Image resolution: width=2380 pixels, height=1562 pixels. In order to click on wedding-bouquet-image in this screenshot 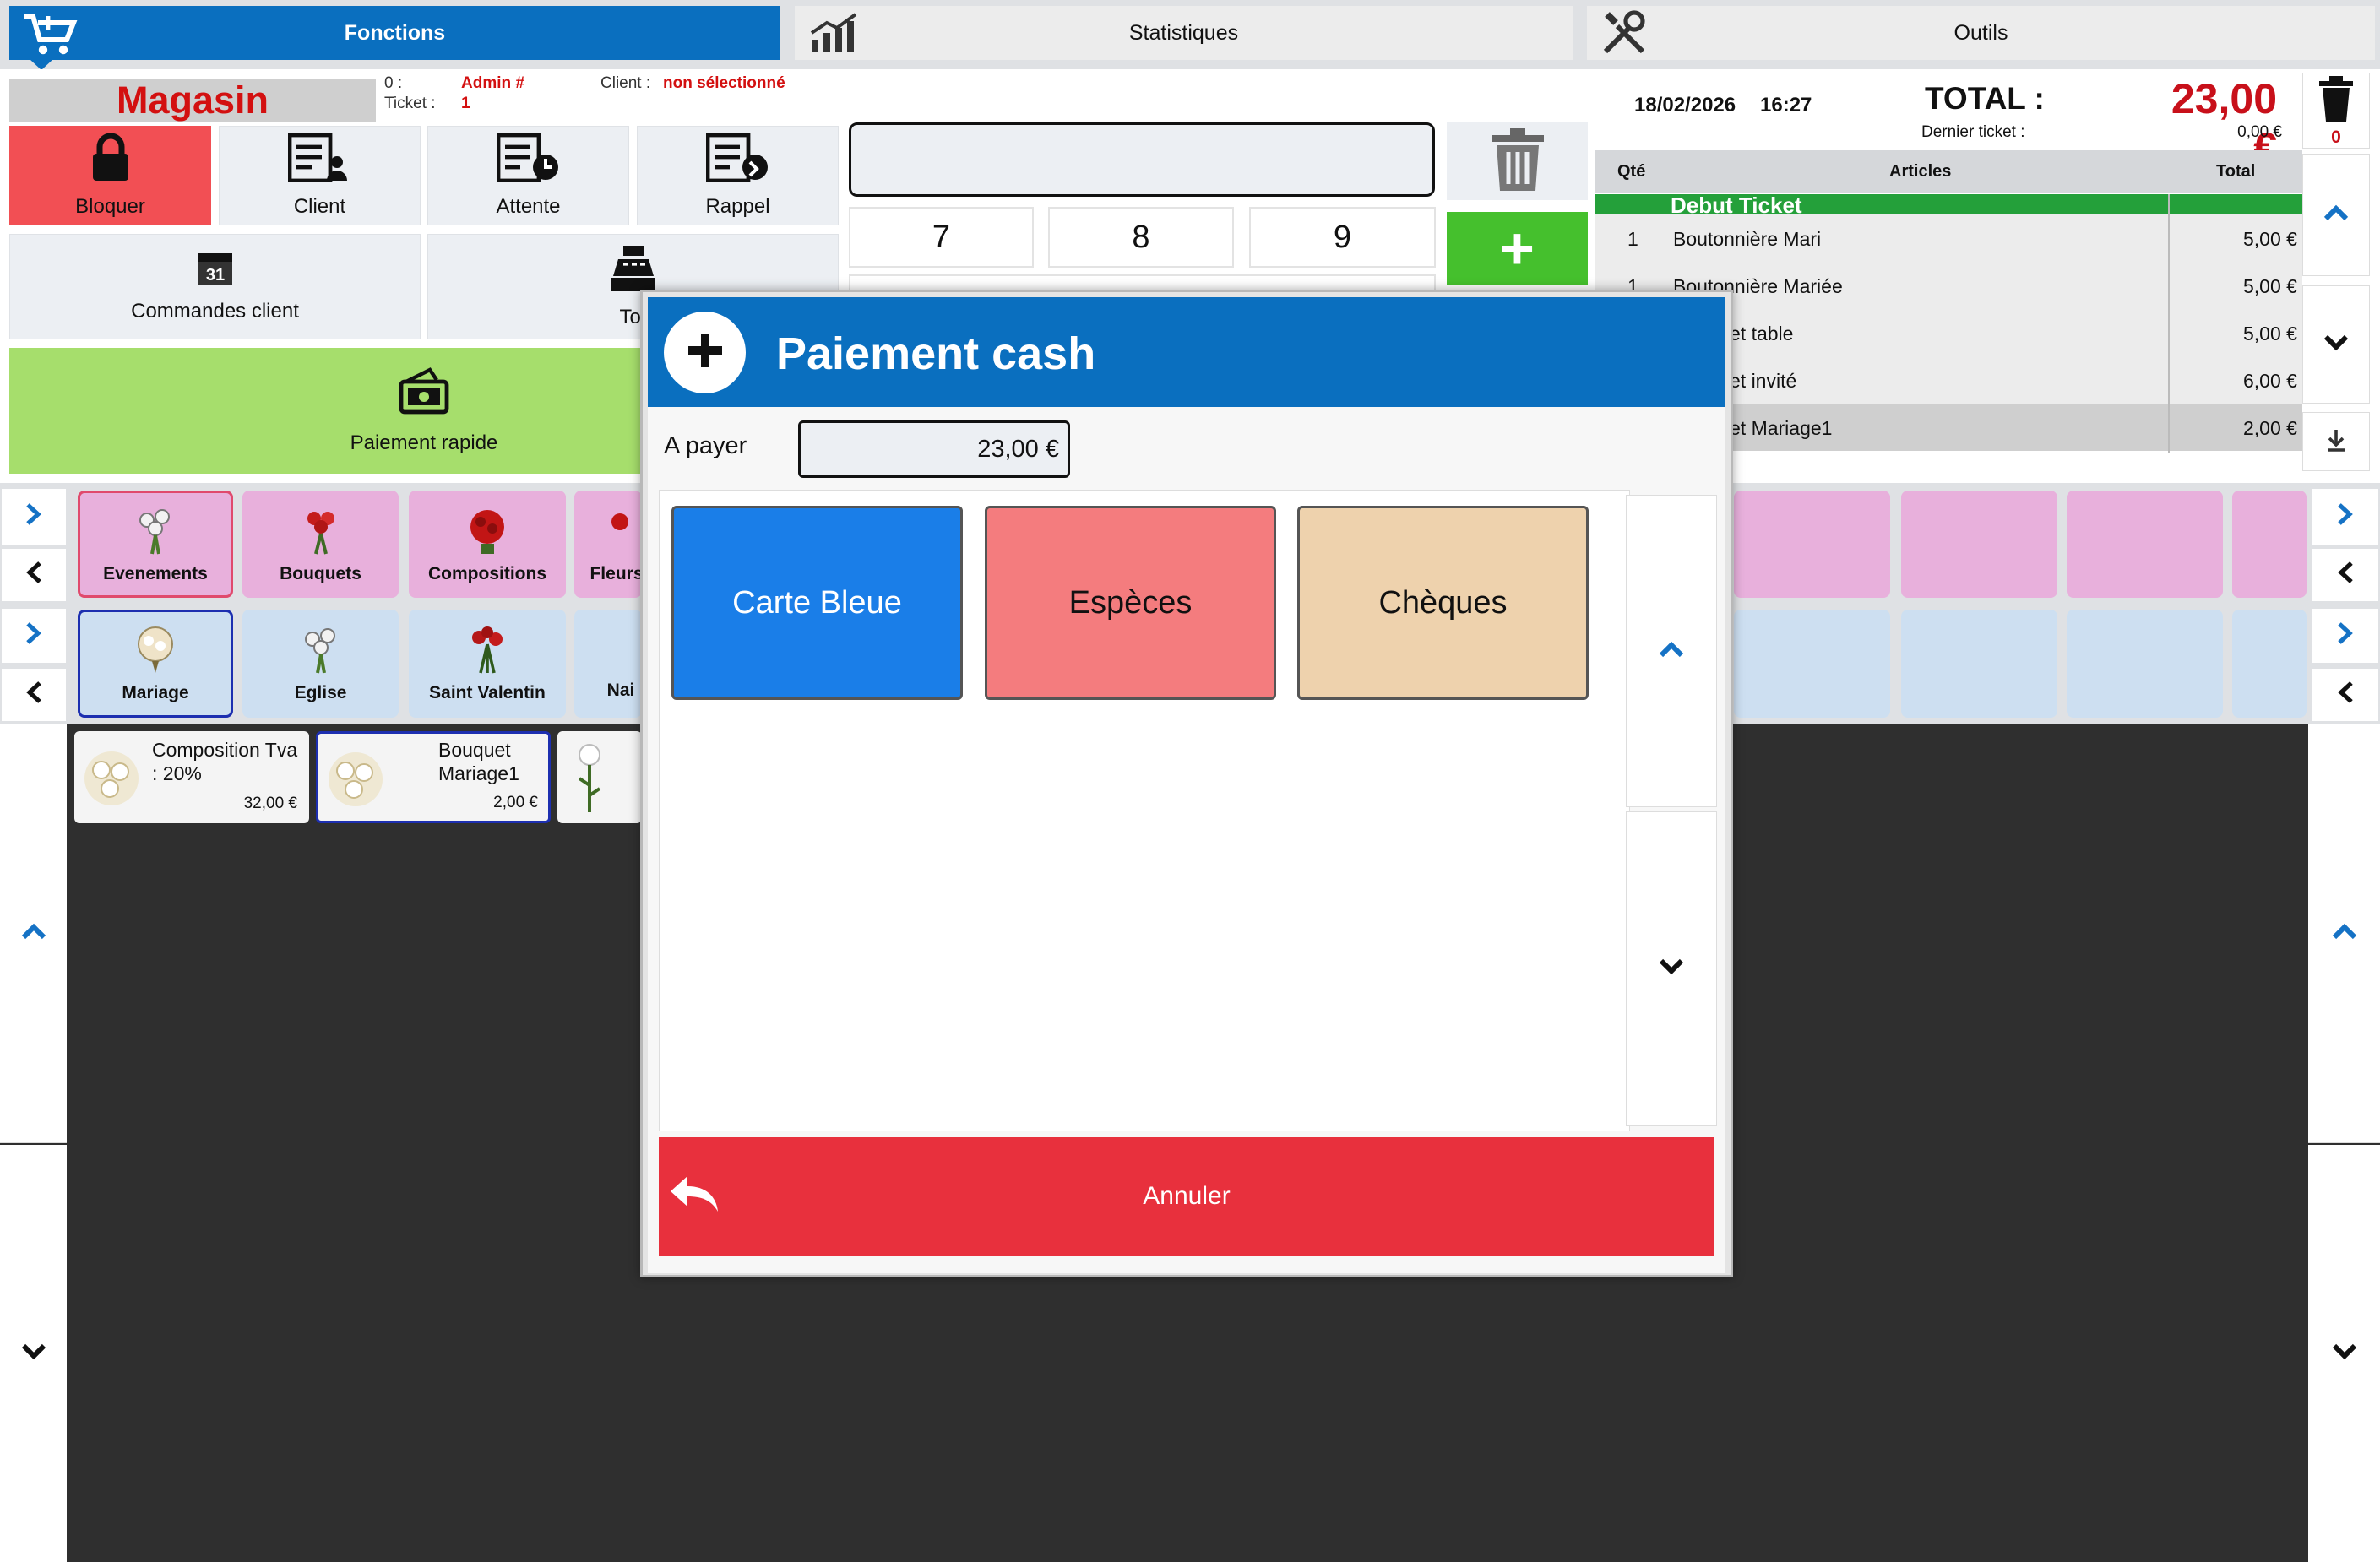, I will do `click(355, 781)`.